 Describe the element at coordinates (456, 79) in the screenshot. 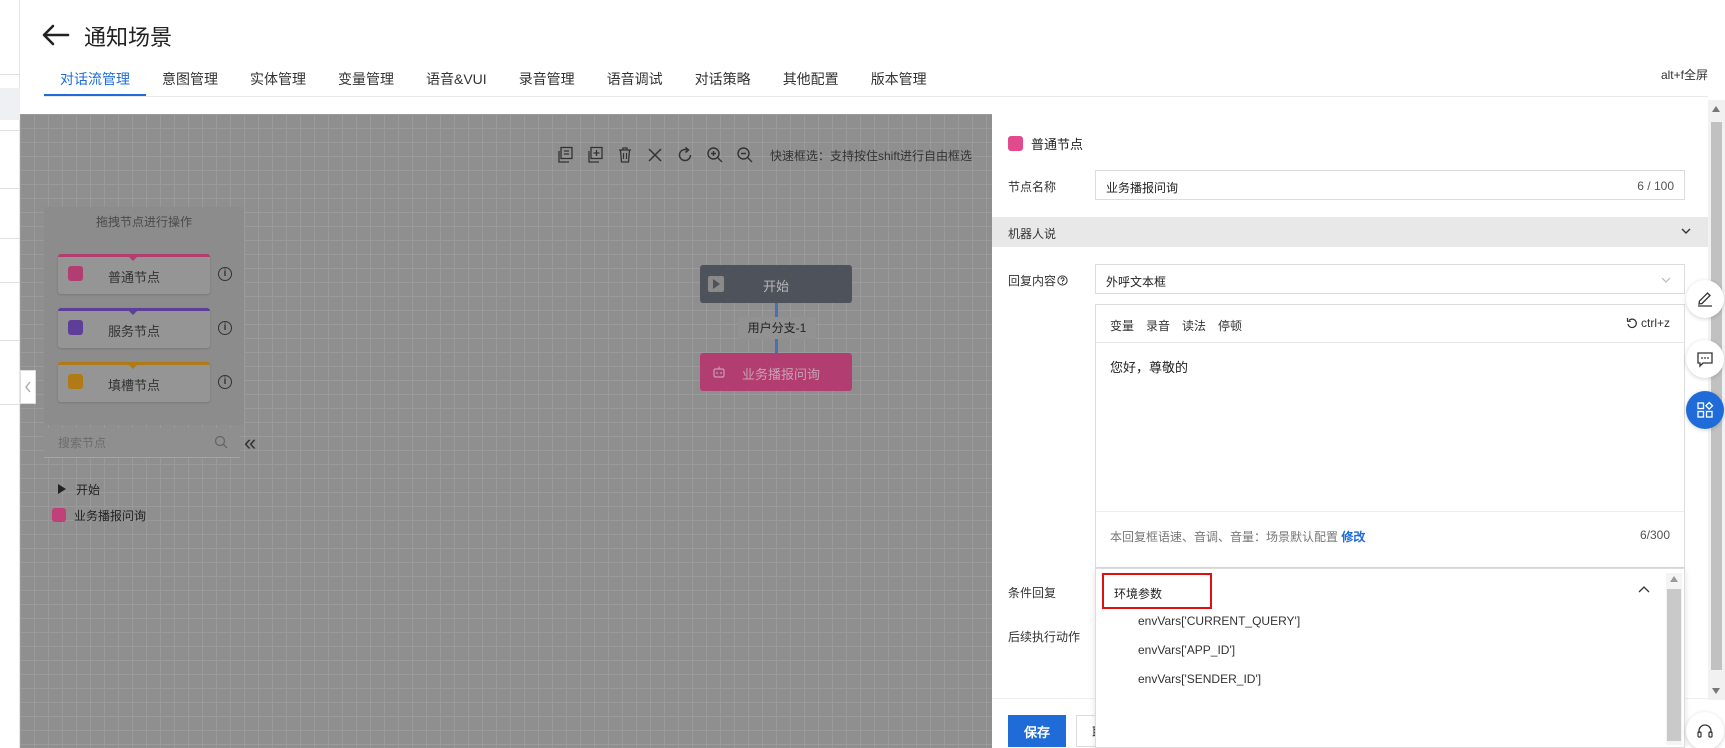

I see `tab-voice-vui: 语音&VUI` at that location.